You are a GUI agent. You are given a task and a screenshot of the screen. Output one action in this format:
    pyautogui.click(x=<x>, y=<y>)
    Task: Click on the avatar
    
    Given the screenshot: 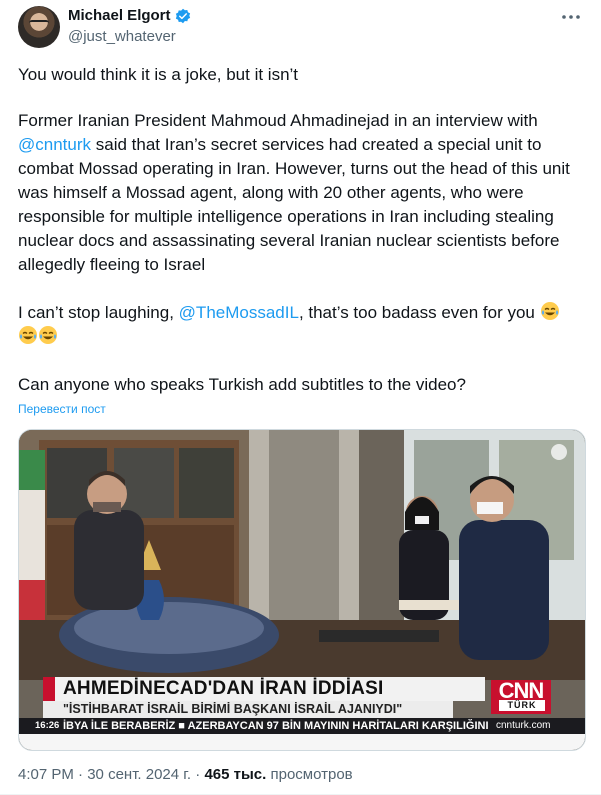 What is the action you would take?
    pyautogui.click(x=39, y=27)
    